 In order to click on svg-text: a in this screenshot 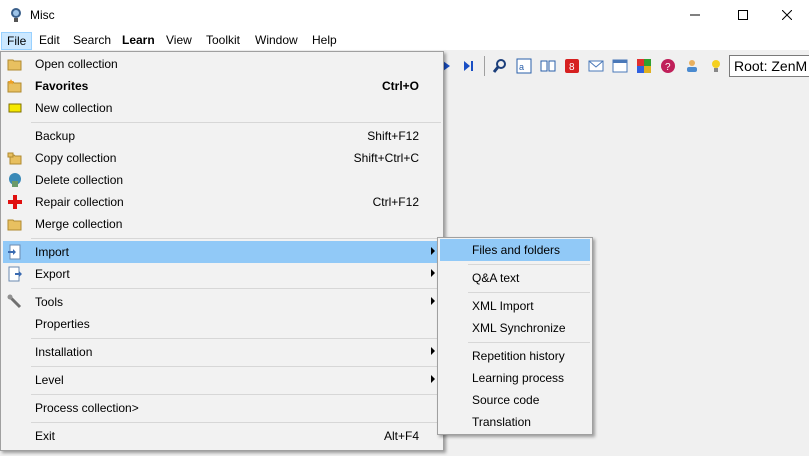, I will do `click(521, 67)`.